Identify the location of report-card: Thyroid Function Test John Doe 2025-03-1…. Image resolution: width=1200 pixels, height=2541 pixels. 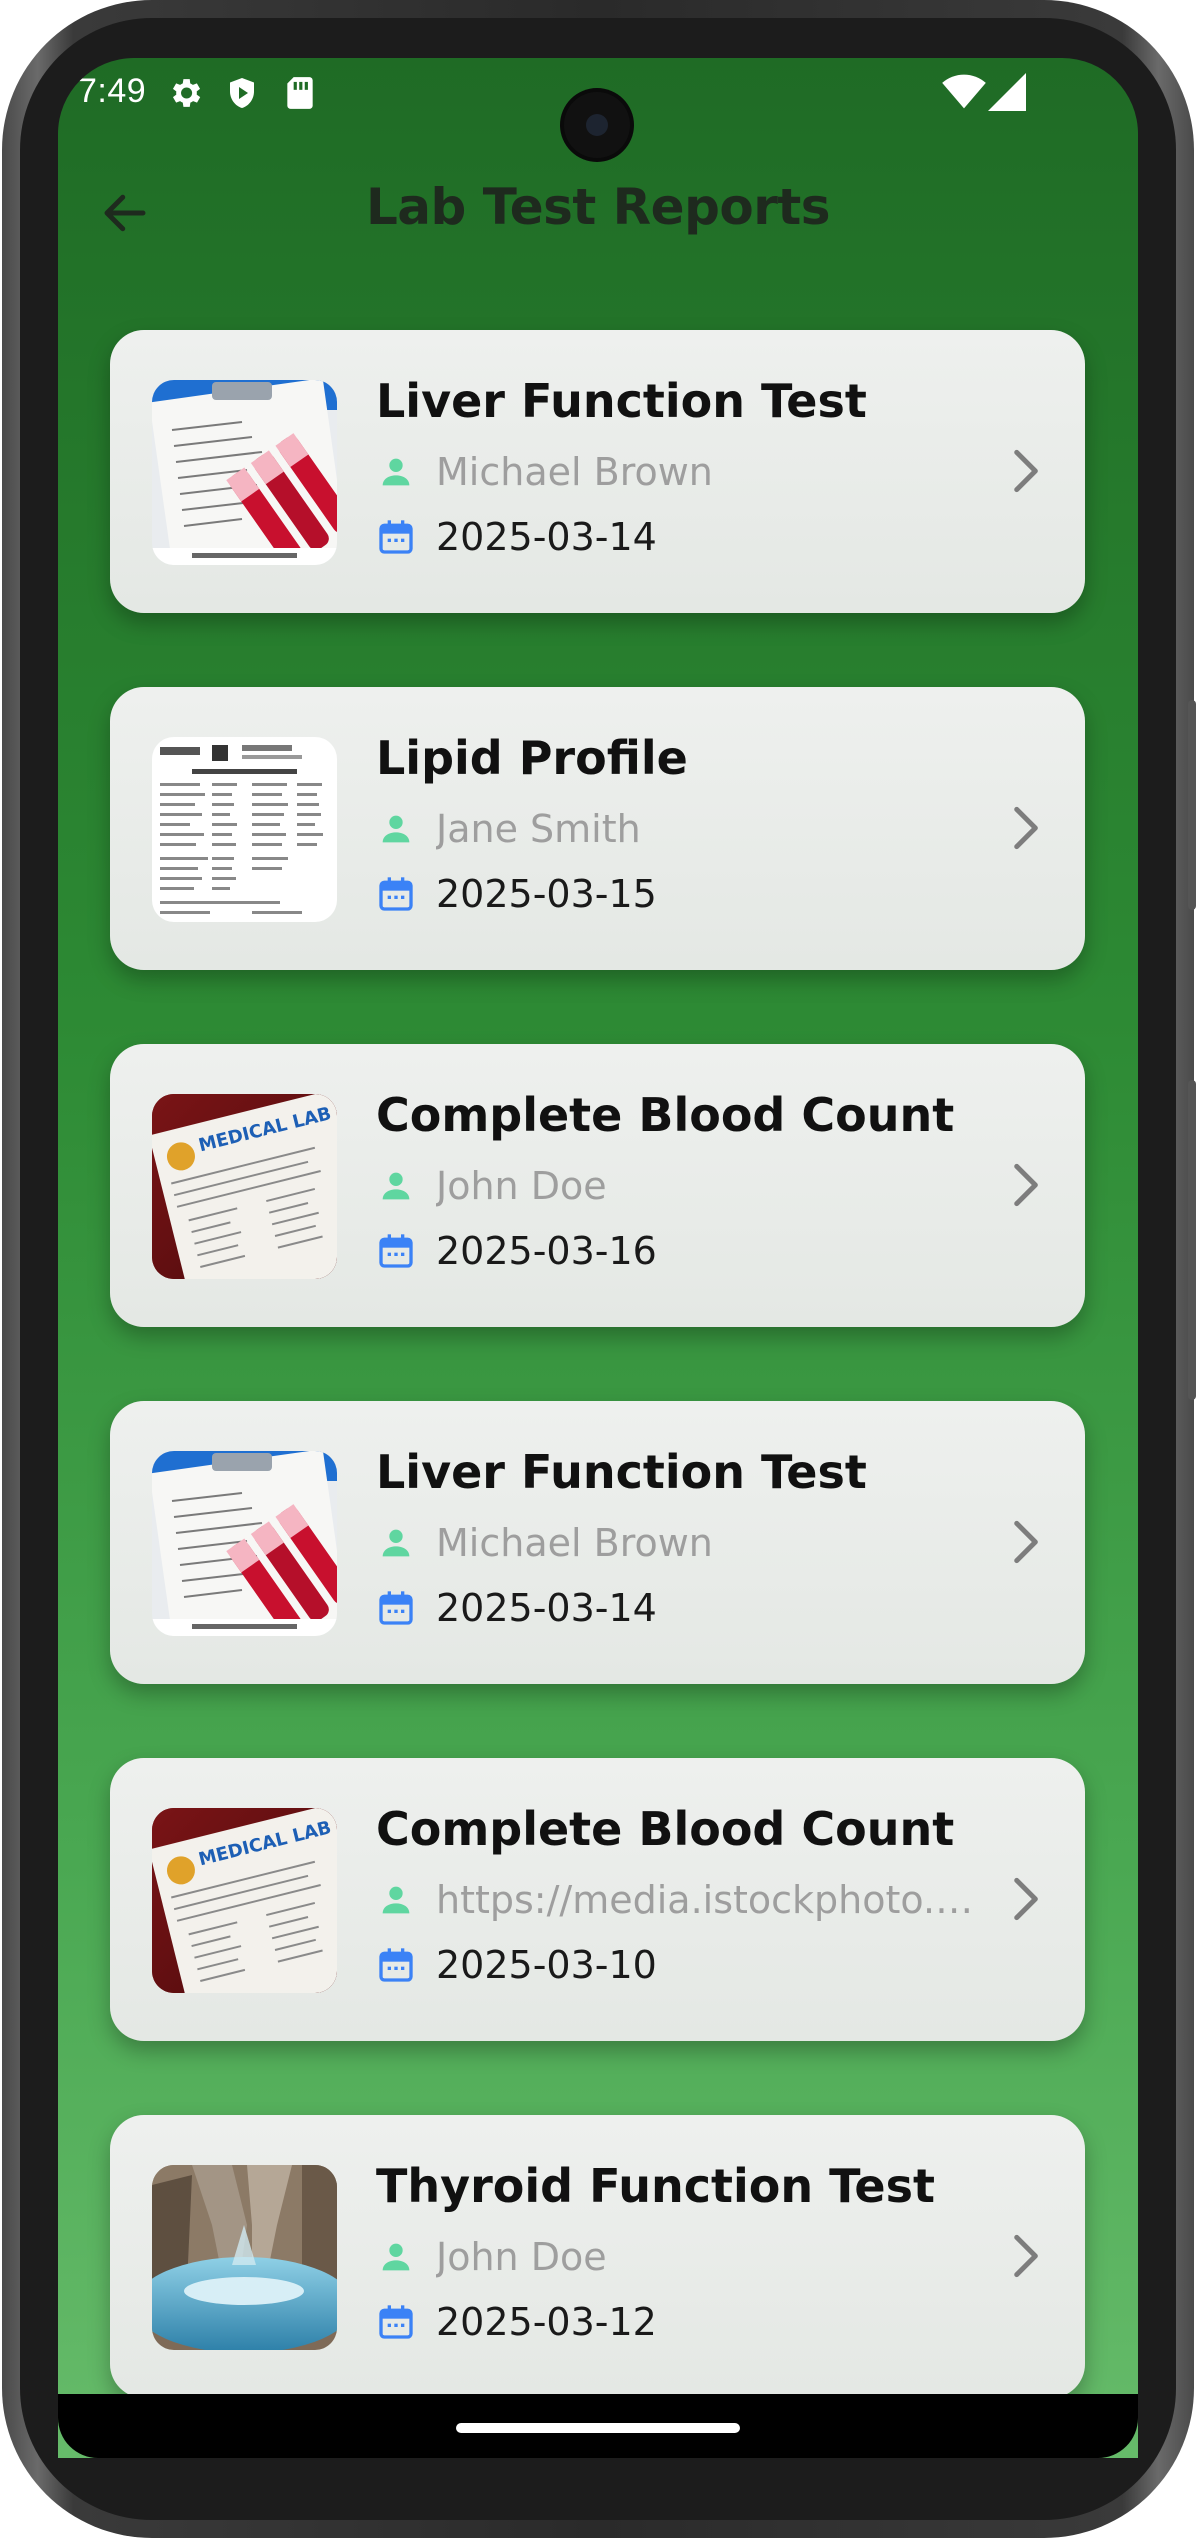
(597, 2256).